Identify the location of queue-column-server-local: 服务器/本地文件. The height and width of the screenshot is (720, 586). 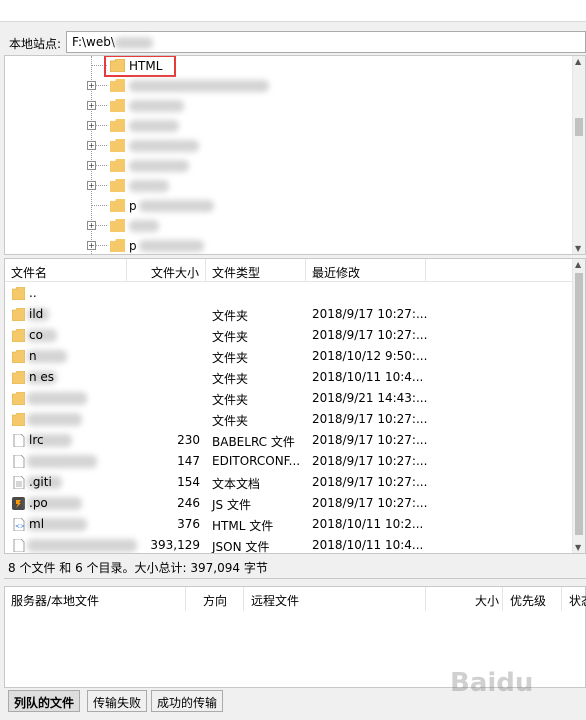
(55, 600).